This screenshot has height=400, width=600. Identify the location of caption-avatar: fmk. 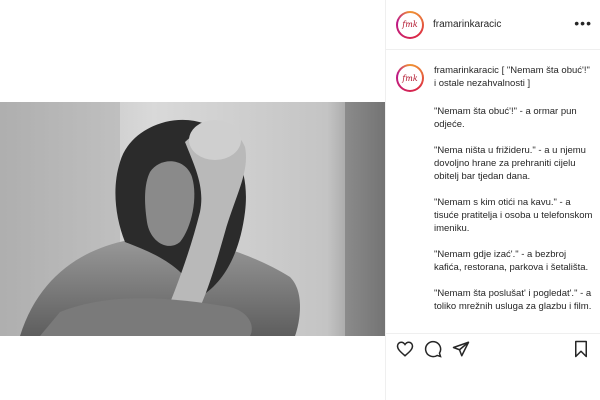
(410, 78).